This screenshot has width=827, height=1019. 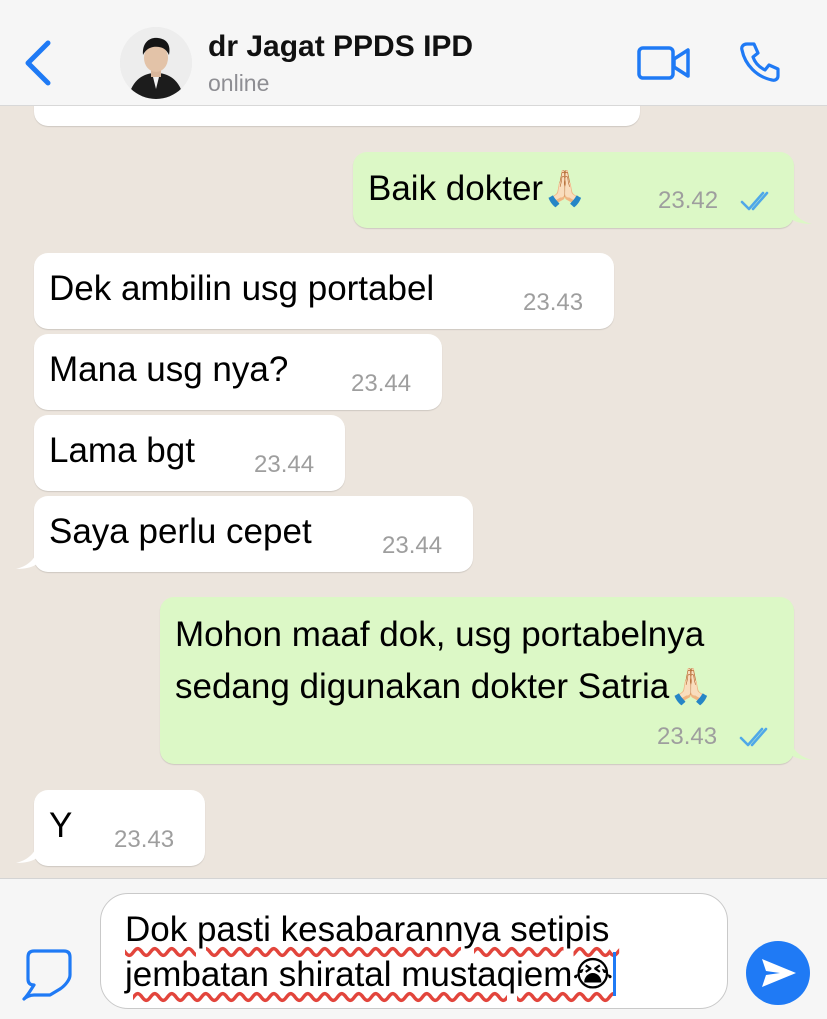 I want to click on video-camera-icon, so click(x=664, y=63).